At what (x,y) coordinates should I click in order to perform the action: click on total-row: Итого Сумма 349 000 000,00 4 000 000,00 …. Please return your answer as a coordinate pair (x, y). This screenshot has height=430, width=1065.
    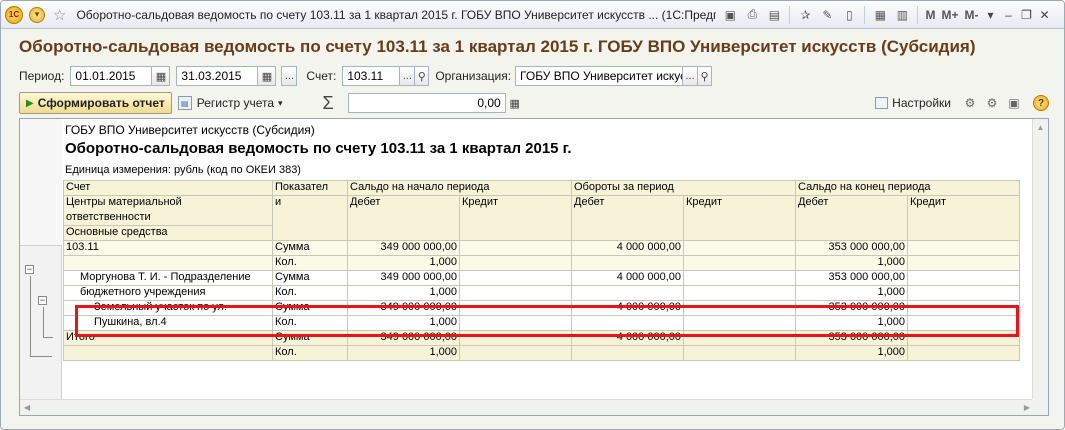
    Looking at the image, I should click on (541, 338).